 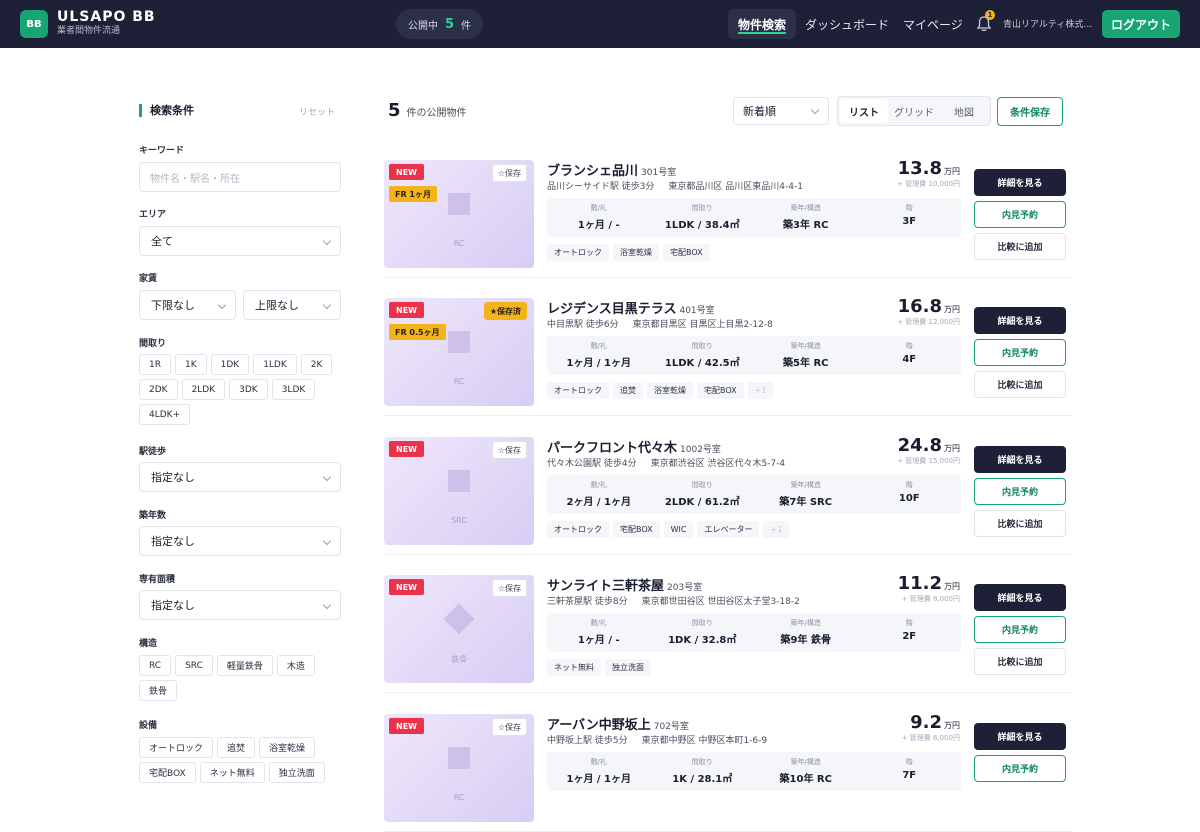 I want to click on layout-chip: 1DK, so click(x=230, y=364).